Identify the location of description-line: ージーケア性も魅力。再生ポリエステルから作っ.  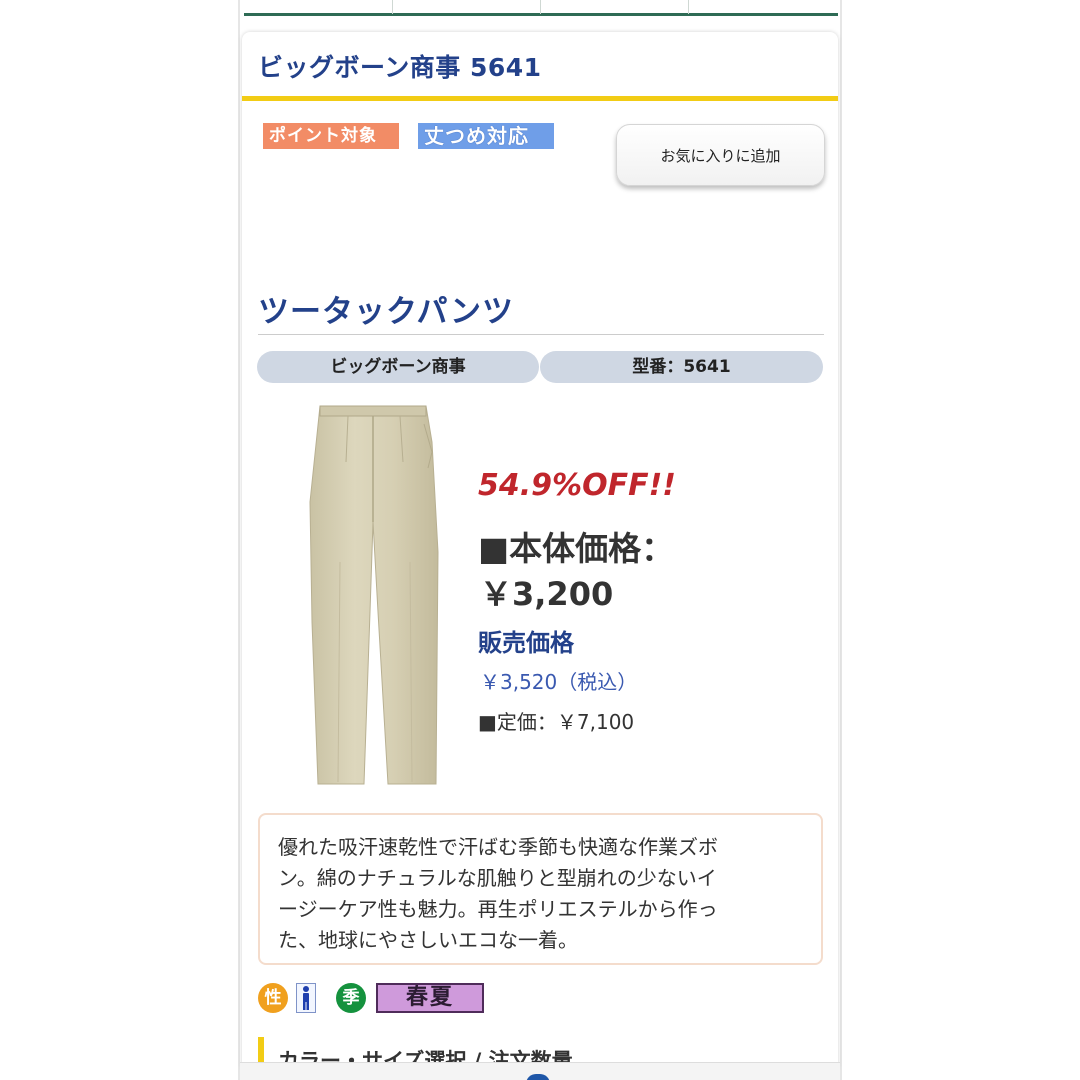
(498, 909).